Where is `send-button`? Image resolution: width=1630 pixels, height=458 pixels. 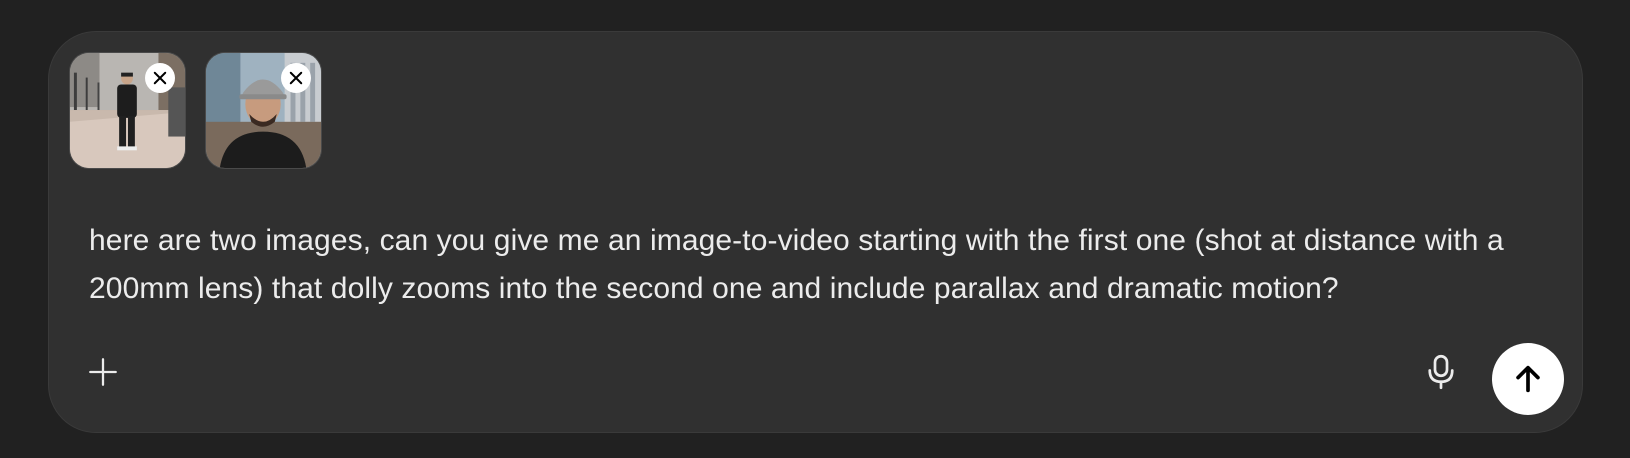
send-button is located at coordinates (1528, 379).